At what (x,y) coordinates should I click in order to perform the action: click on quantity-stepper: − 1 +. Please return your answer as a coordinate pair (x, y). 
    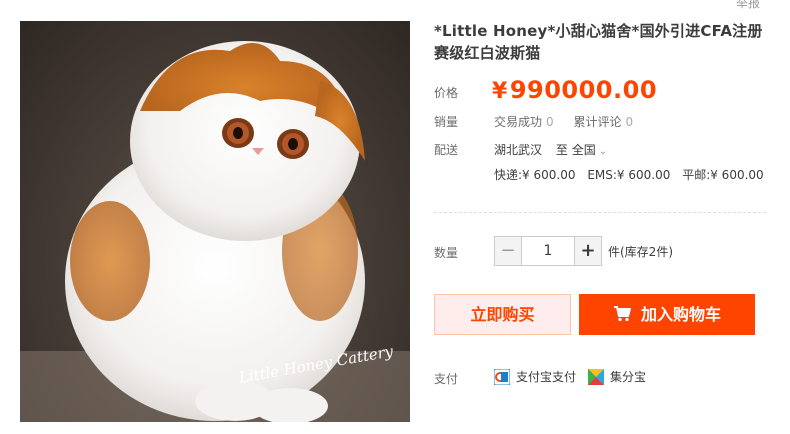
    Looking at the image, I should click on (548, 251).